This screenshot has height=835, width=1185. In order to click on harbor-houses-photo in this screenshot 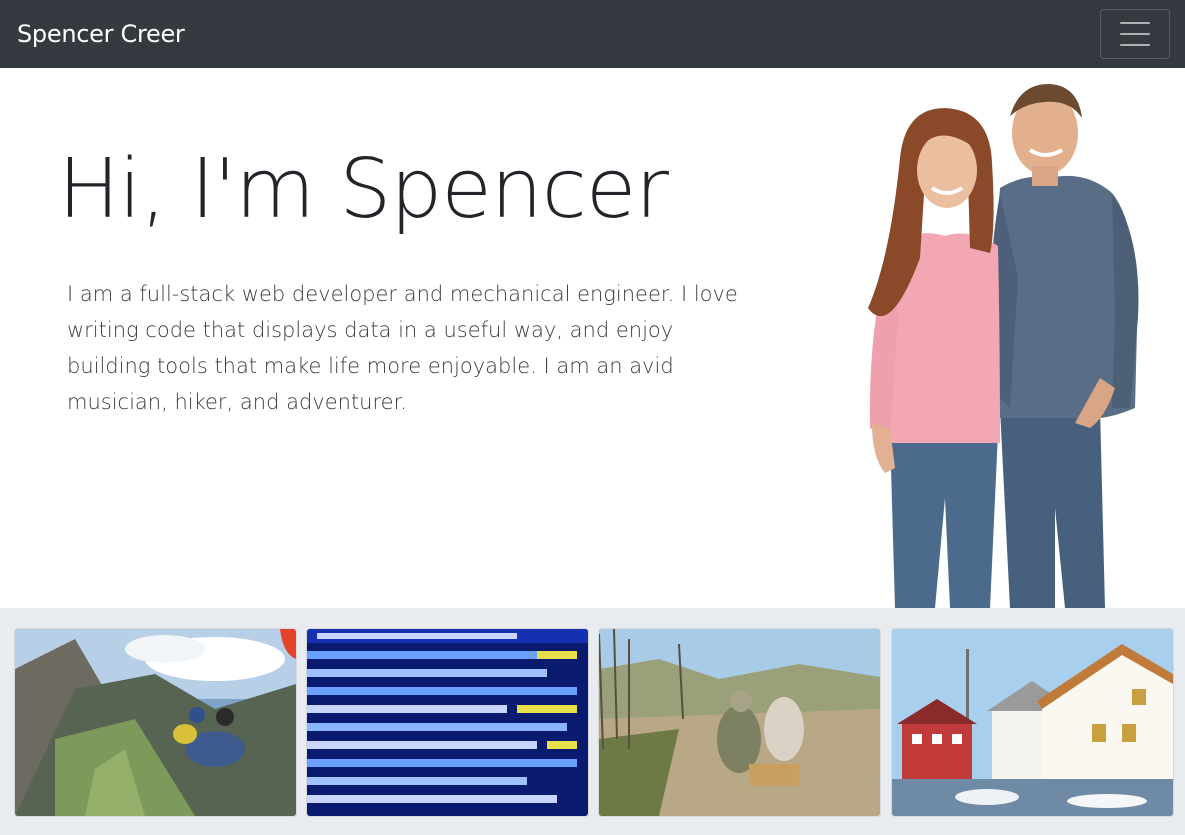, I will do `click(1032, 722)`.